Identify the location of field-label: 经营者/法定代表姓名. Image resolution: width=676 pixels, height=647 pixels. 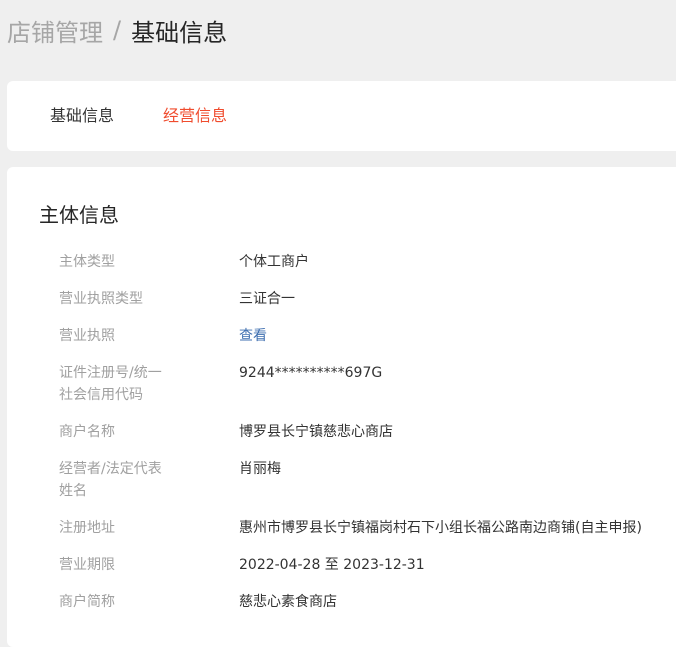
(110, 480).